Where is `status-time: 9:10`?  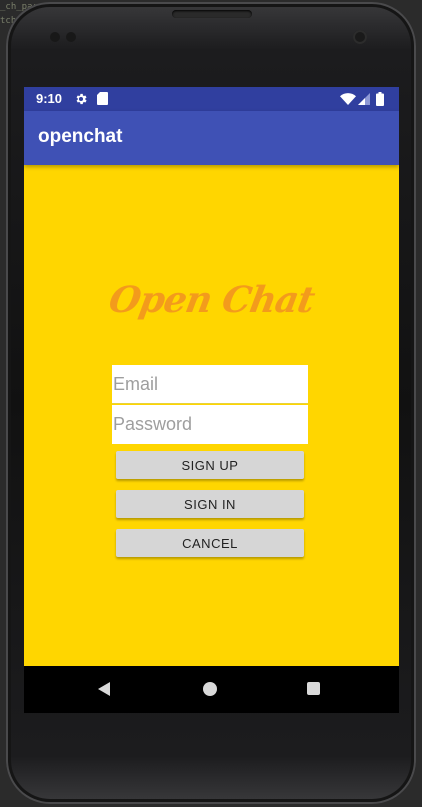
status-time: 9:10 is located at coordinates (49, 98).